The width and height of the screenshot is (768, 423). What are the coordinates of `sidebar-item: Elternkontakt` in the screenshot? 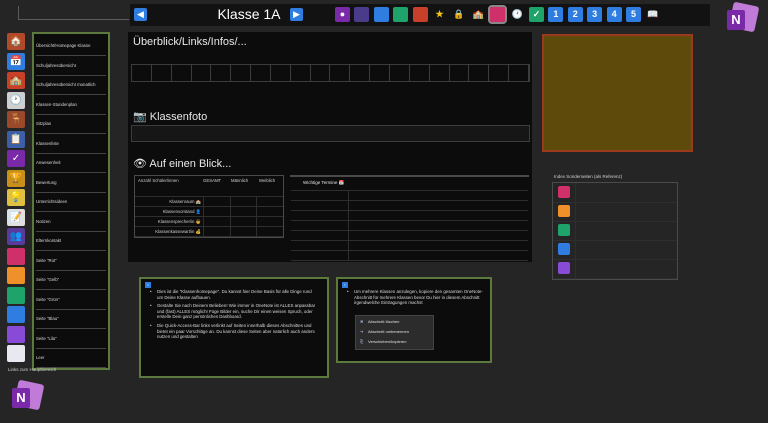 It's located at (71, 241).